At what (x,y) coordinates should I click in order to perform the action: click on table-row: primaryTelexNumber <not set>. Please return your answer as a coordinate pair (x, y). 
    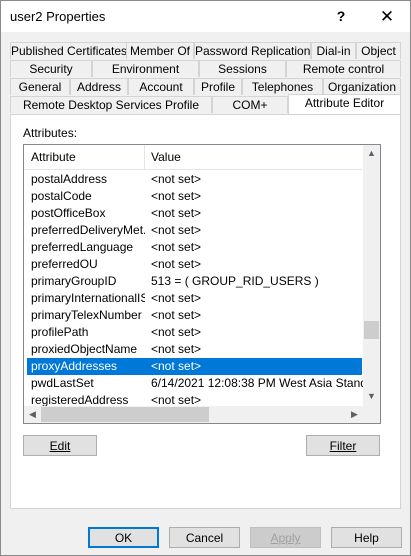
    Looking at the image, I should click on (194, 315).